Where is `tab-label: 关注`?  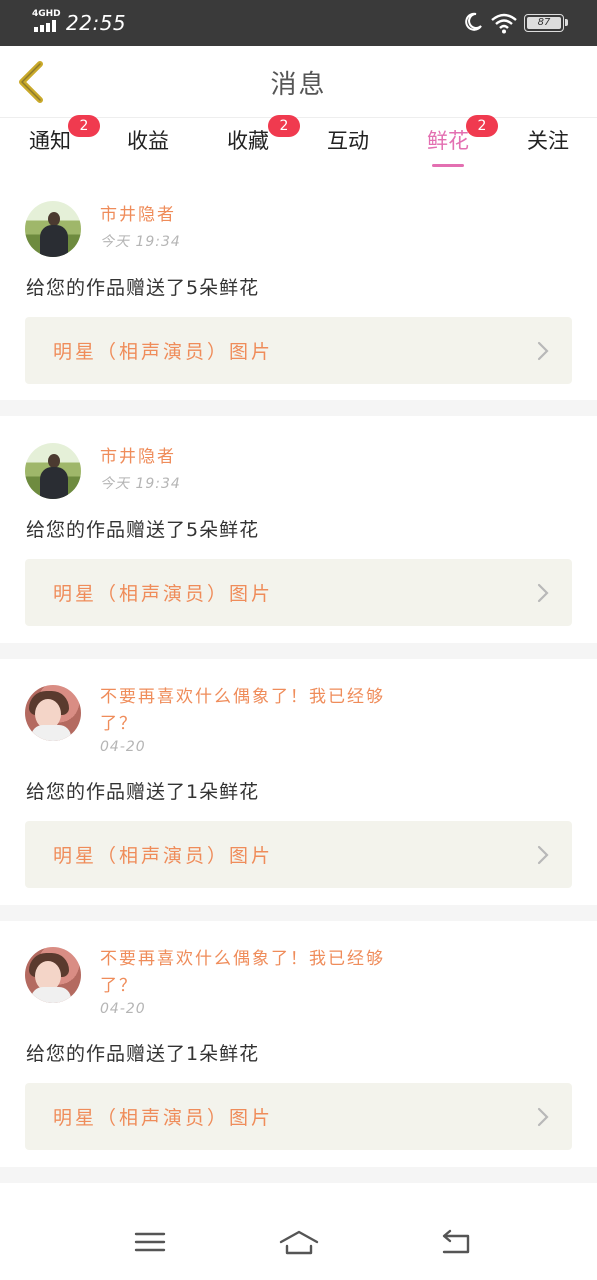
tab-label: 关注 is located at coordinates (548, 141).